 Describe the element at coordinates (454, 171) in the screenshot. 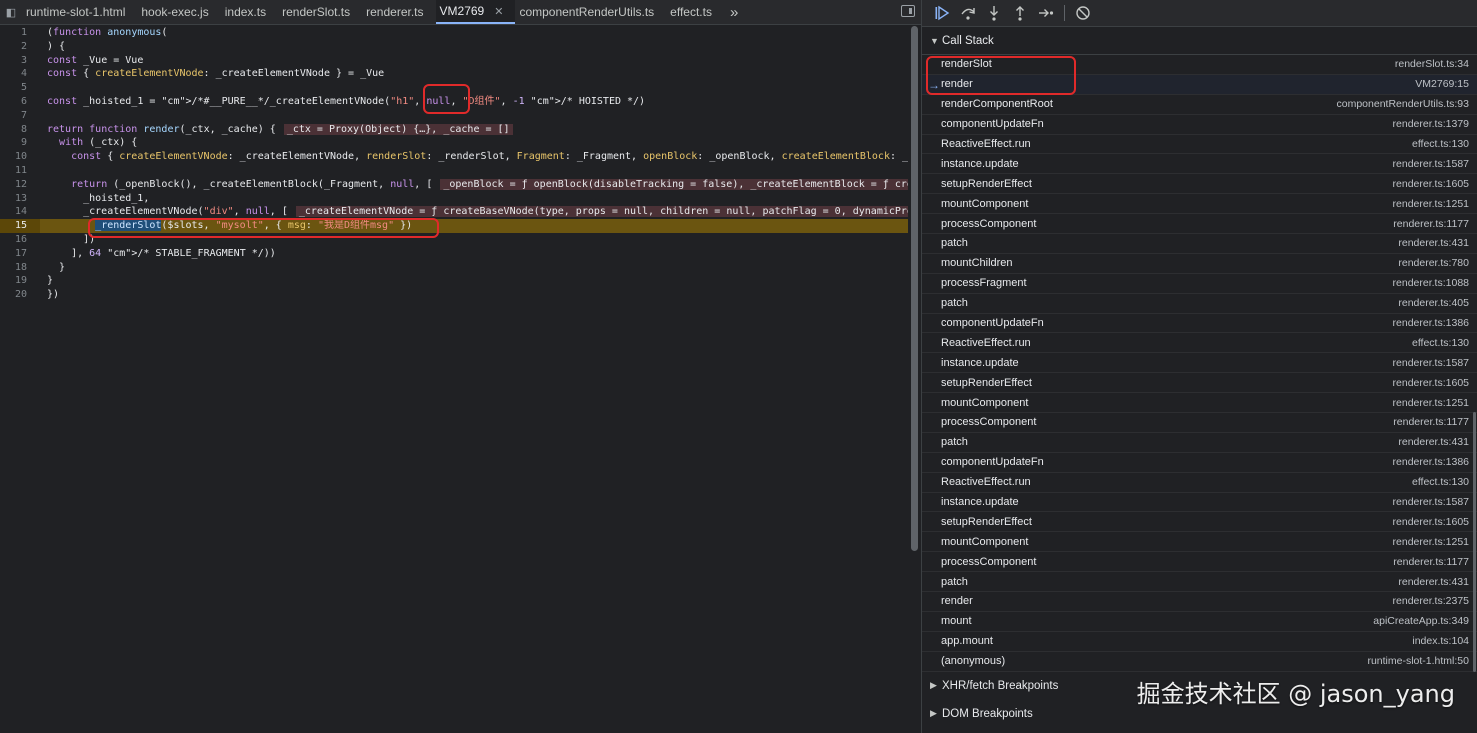

I see `code-line: 11` at that location.